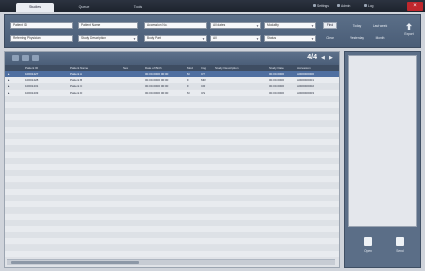 This screenshot has height=271, width=425. Describe the element at coordinates (188, 86) in the screenshot. I see `table-cell: F` at that location.